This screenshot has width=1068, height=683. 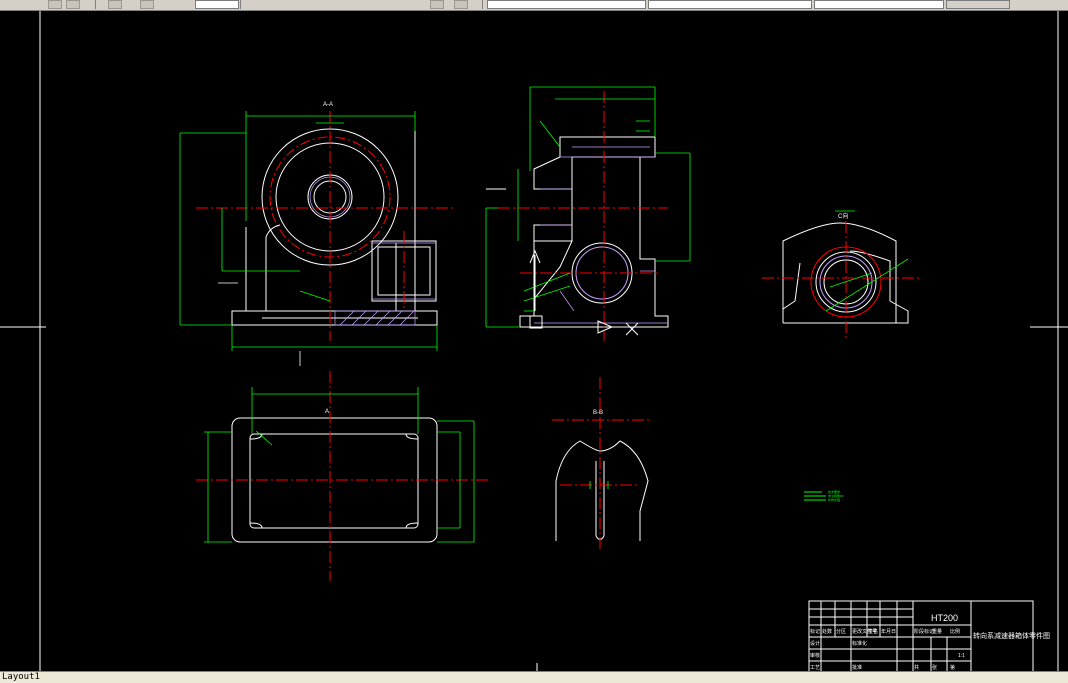 I want to click on detail-view, so click(x=602, y=490).